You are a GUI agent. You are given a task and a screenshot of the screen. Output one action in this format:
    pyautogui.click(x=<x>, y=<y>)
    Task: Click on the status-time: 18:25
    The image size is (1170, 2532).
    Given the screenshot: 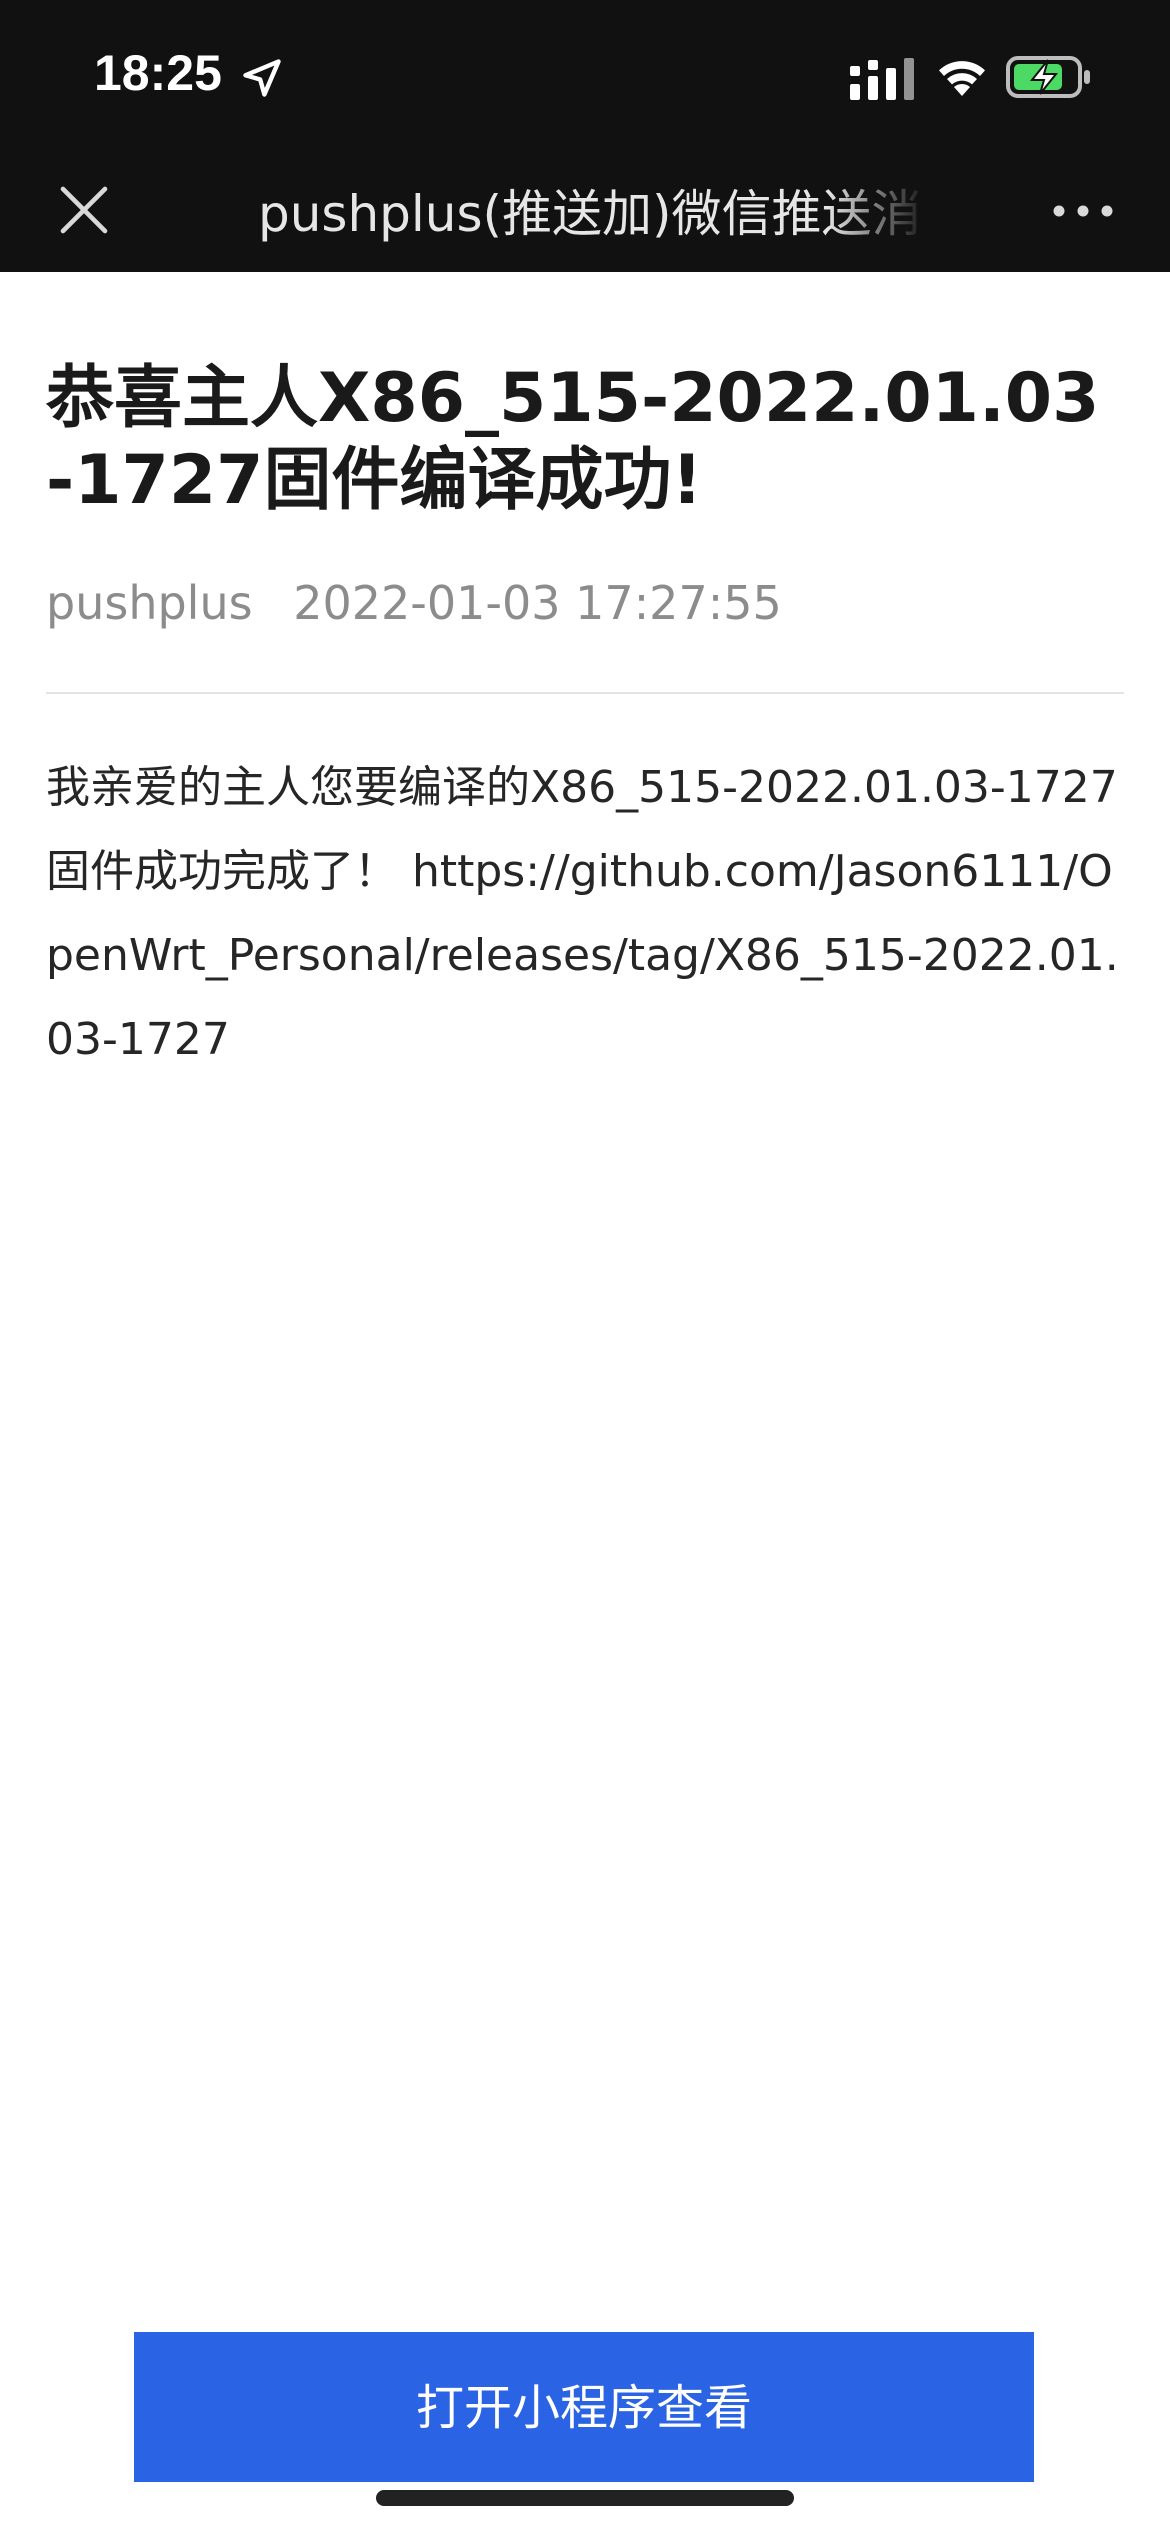 What is the action you would take?
    pyautogui.click(x=158, y=73)
    